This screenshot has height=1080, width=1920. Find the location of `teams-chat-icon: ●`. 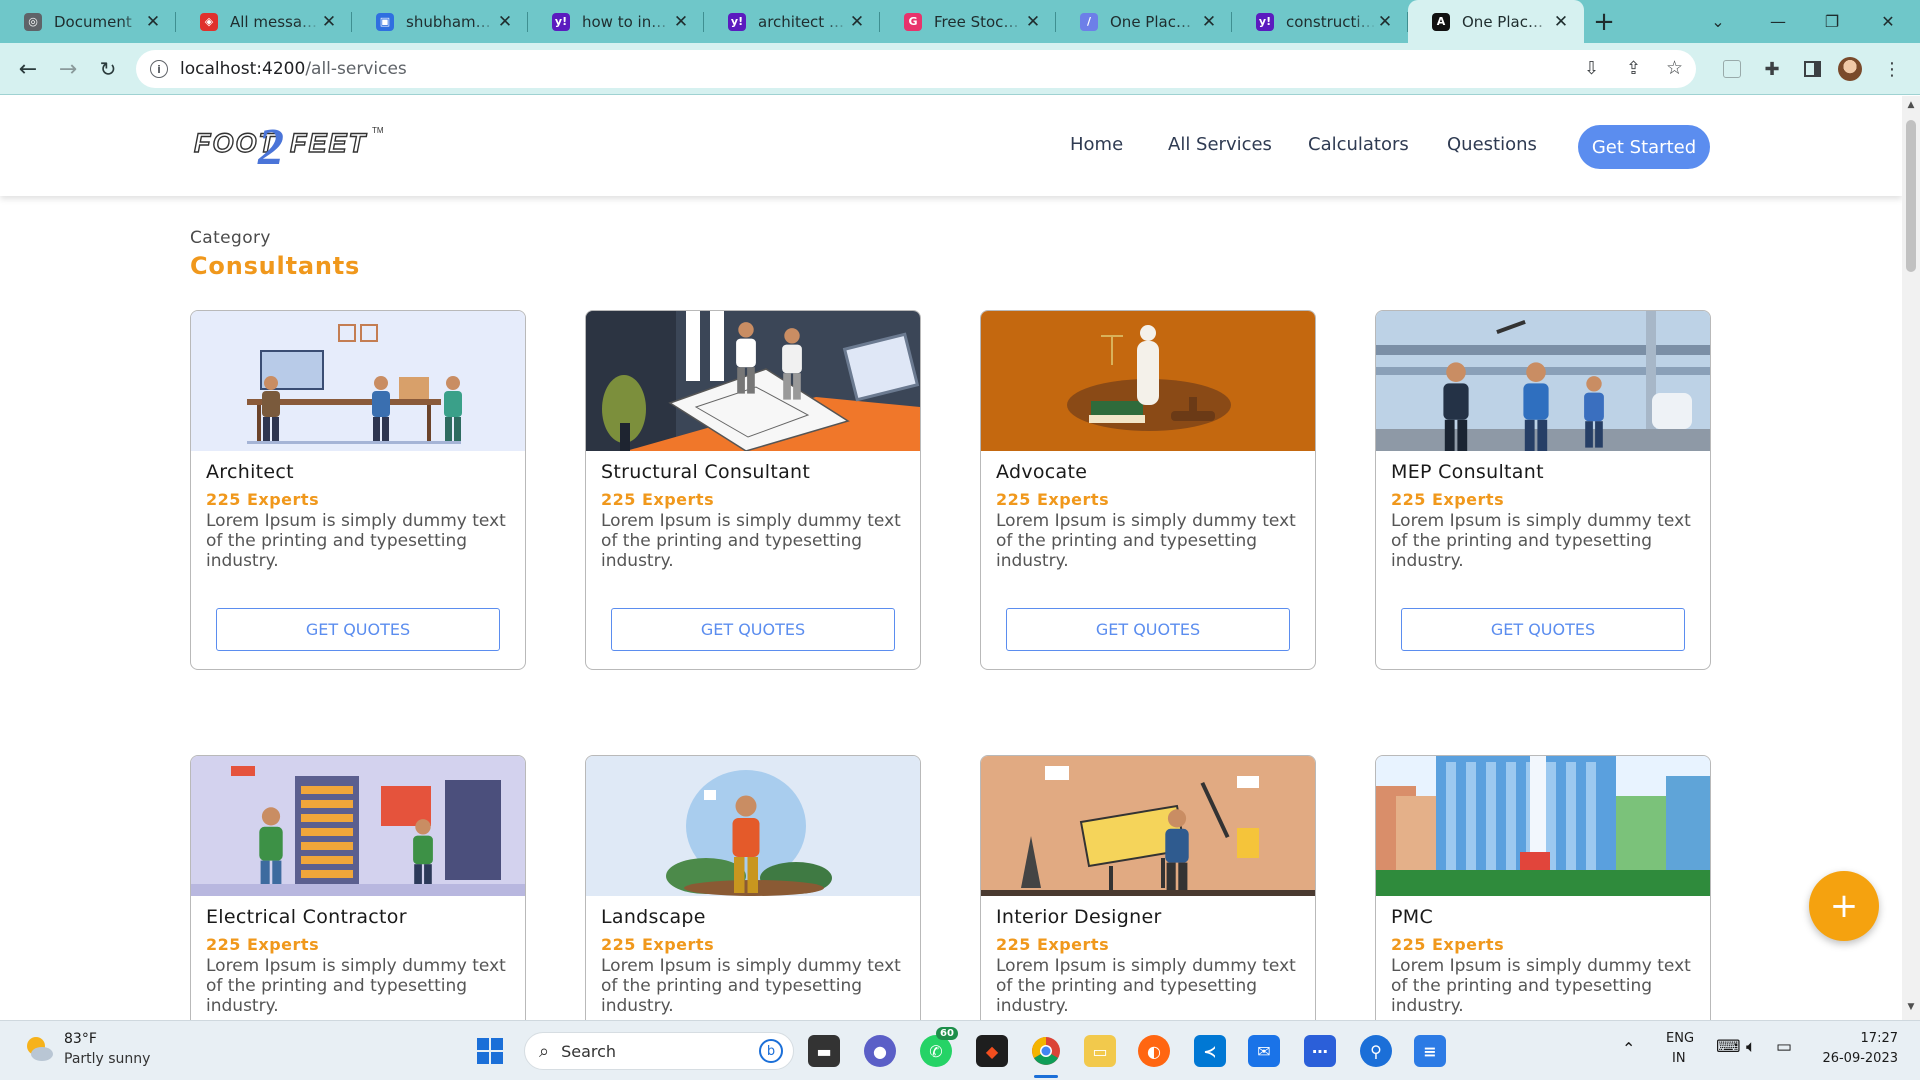

teams-chat-icon: ● is located at coordinates (880, 1051).